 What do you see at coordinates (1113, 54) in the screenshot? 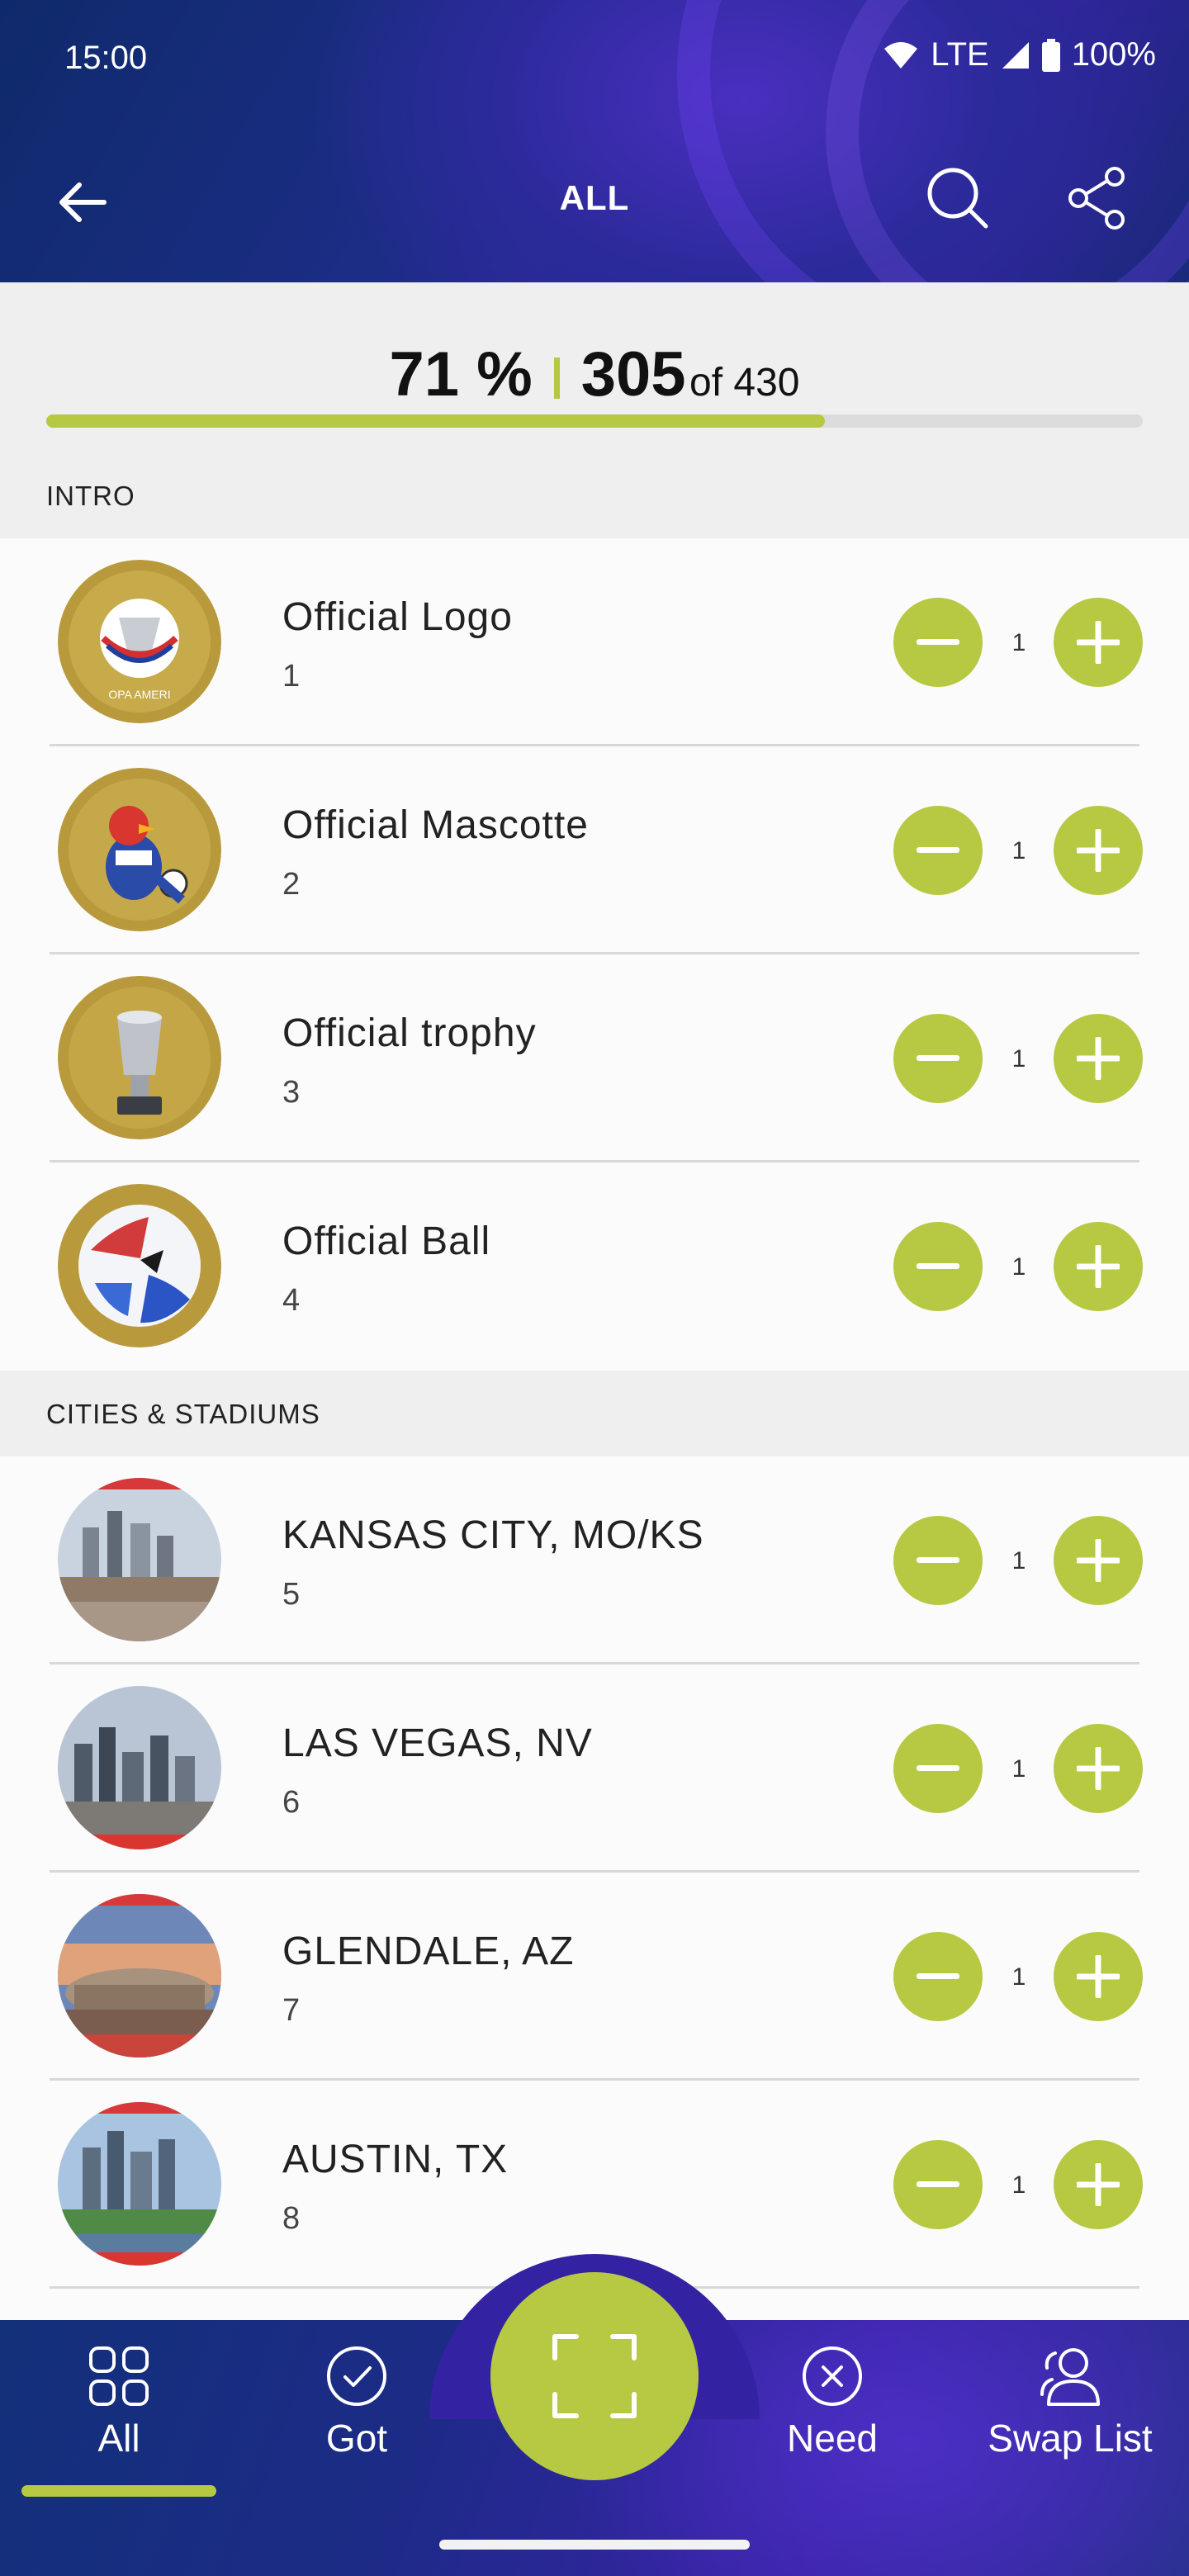
I see `battery-level: 100%` at bounding box center [1113, 54].